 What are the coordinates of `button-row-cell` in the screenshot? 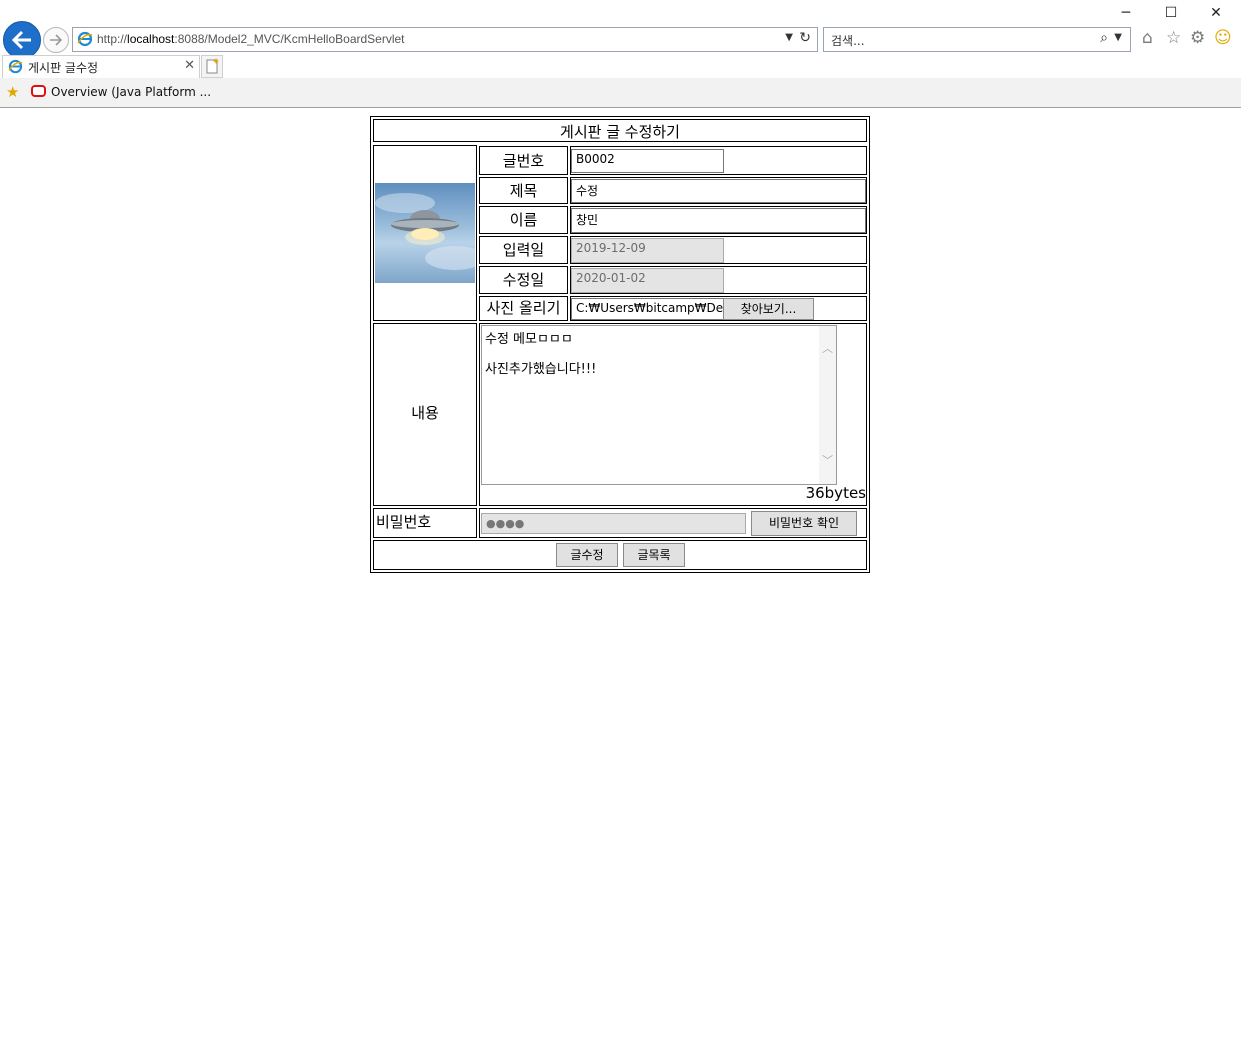 It's located at (620, 555).